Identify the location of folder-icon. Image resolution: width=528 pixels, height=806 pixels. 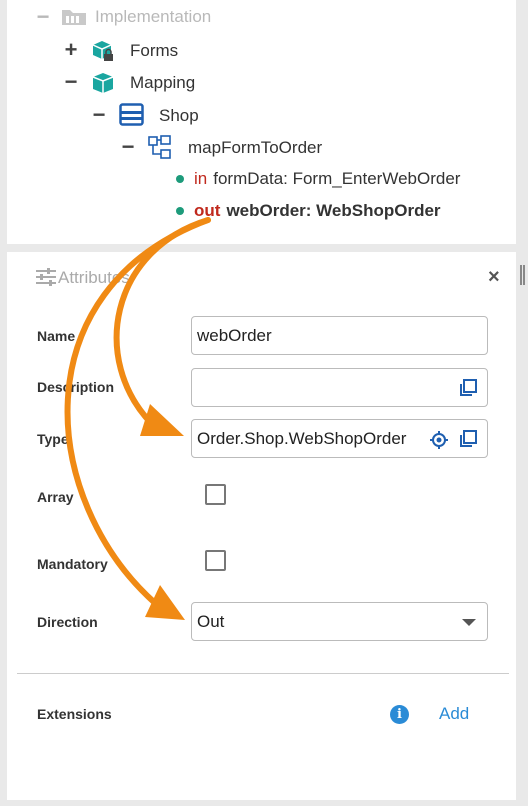
(74, 17).